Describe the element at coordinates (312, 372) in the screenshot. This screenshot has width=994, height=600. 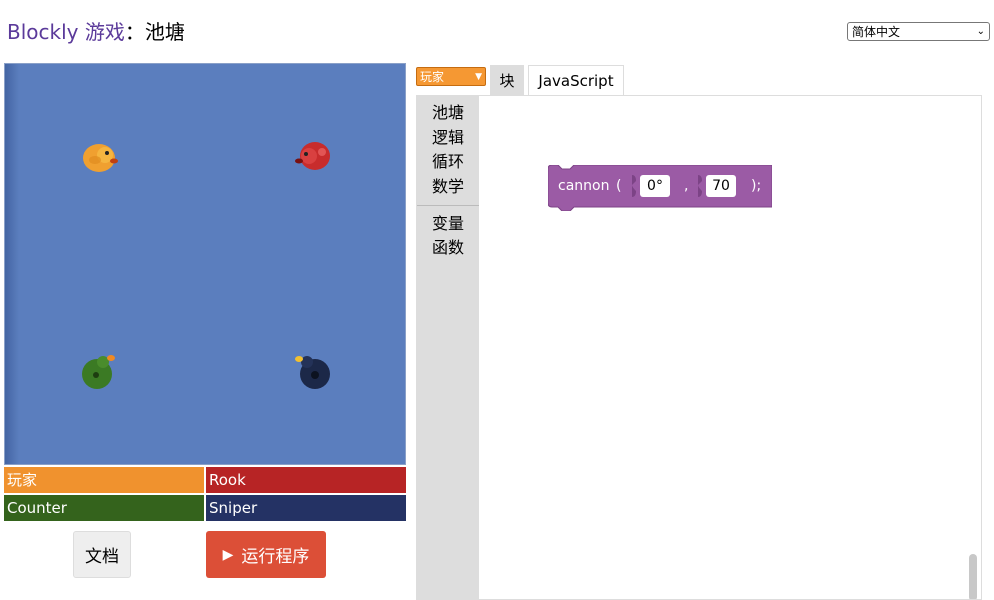
I see `sniper-duck-icon` at that location.